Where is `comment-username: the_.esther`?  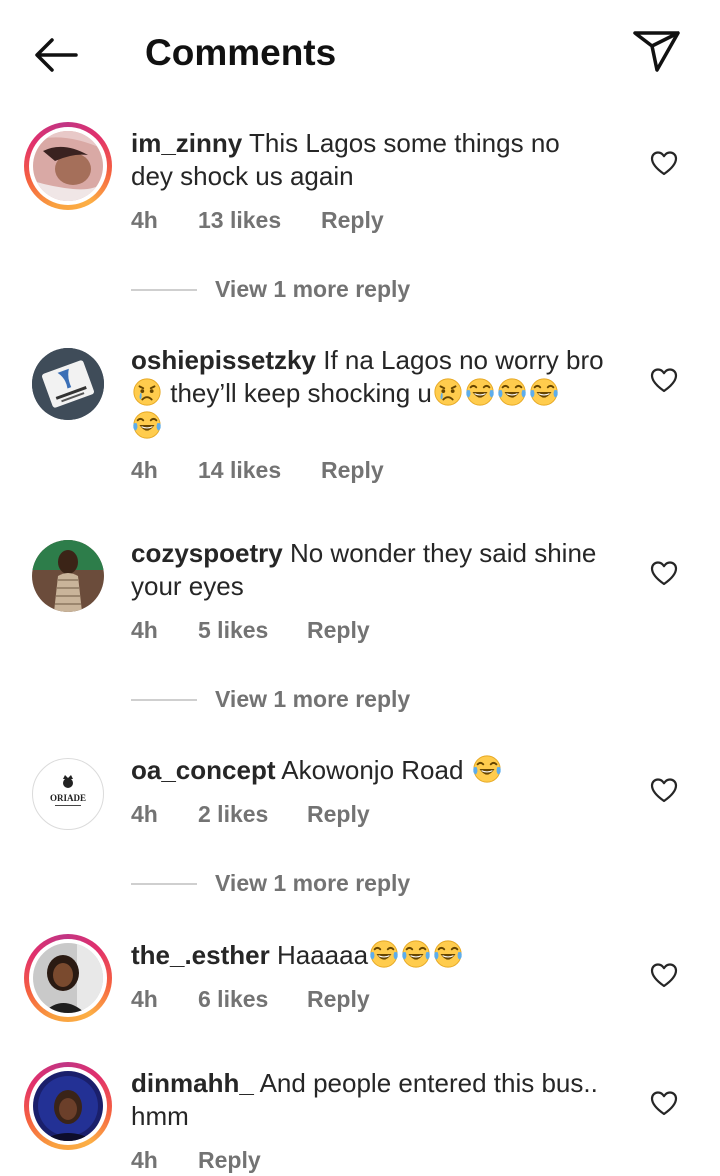
comment-username: the_.esther is located at coordinates (200, 955).